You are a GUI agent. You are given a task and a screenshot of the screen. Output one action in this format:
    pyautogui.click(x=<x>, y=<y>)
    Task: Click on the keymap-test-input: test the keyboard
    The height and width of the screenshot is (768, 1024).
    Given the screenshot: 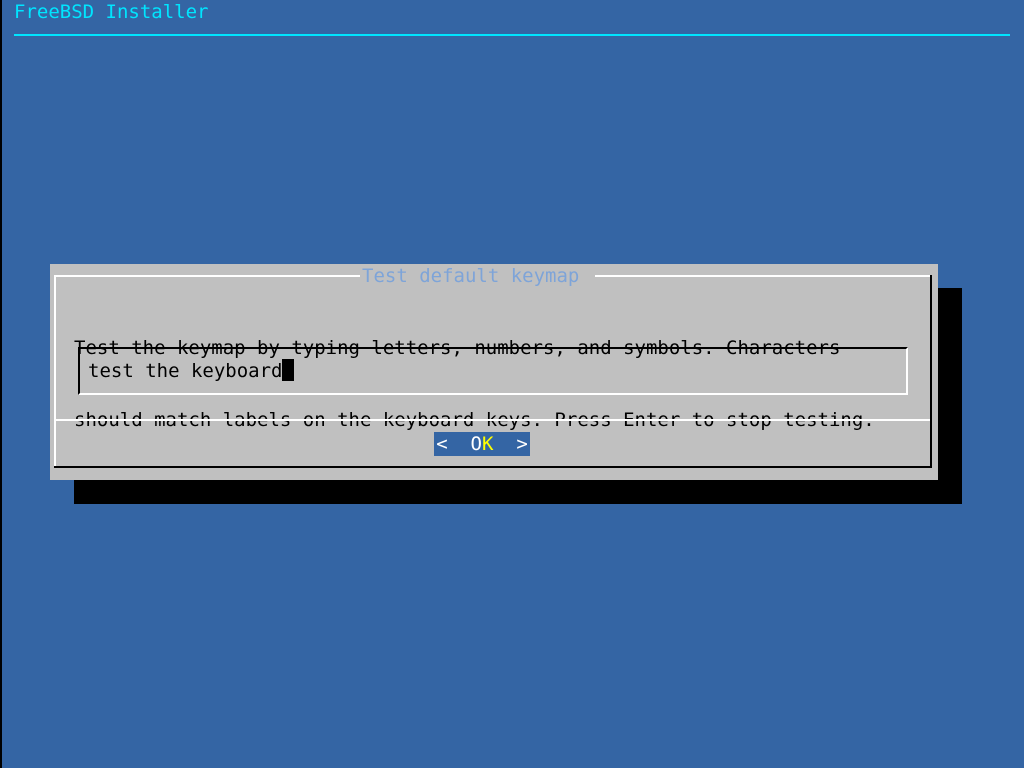 What is the action you would take?
    pyautogui.click(x=493, y=371)
    